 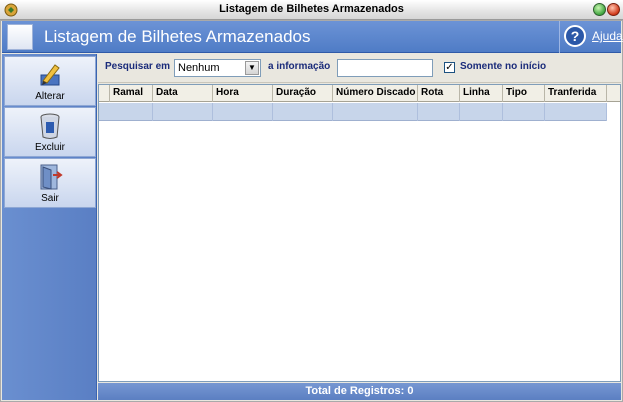 What do you see at coordinates (199, 68) in the screenshot?
I see `search-field-value: Nenhum` at bounding box center [199, 68].